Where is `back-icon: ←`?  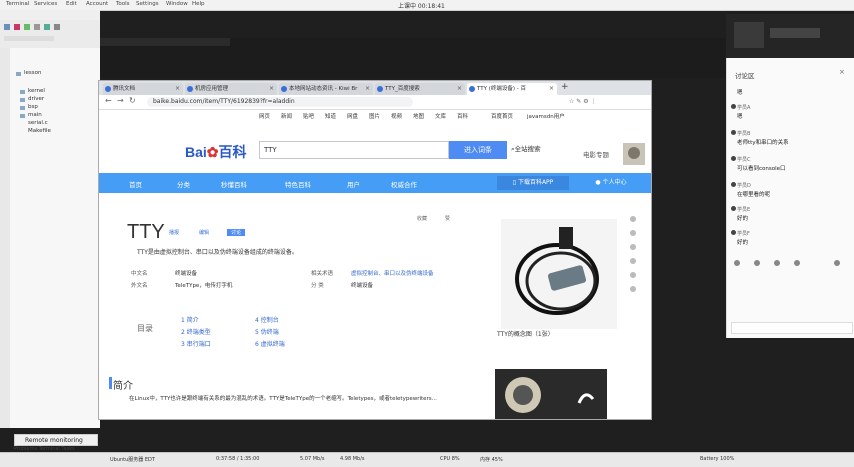 back-icon: ← is located at coordinates (108, 100).